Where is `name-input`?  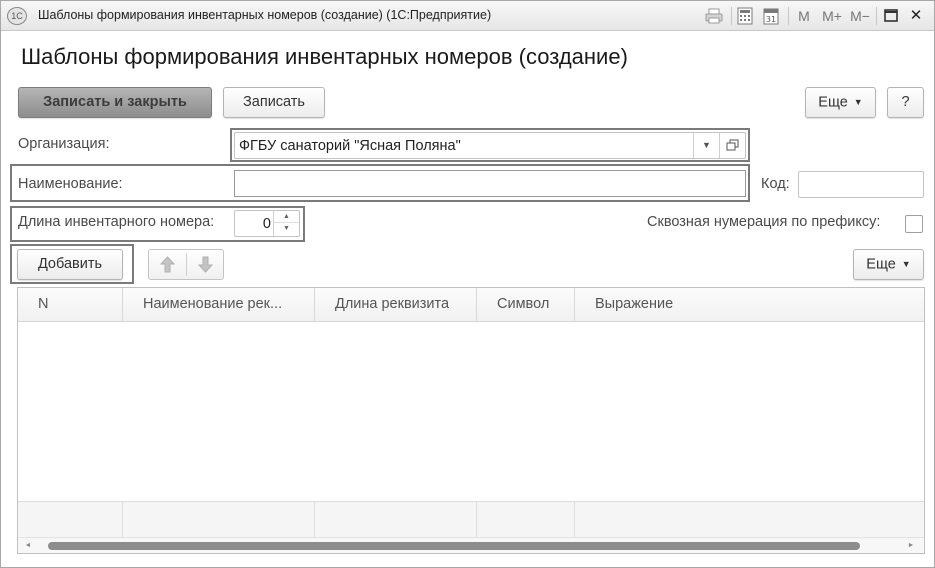
name-input is located at coordinates (490, 183).